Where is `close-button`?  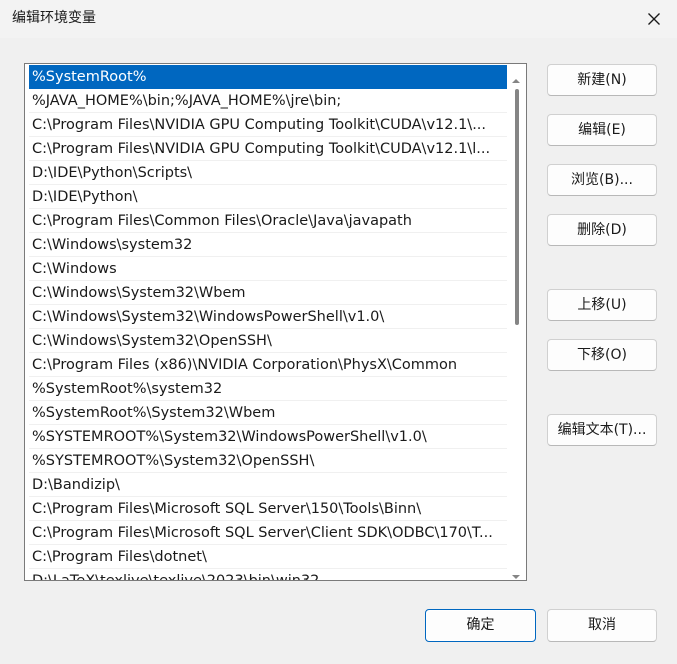
close-button is located at coordinates (654, 19).